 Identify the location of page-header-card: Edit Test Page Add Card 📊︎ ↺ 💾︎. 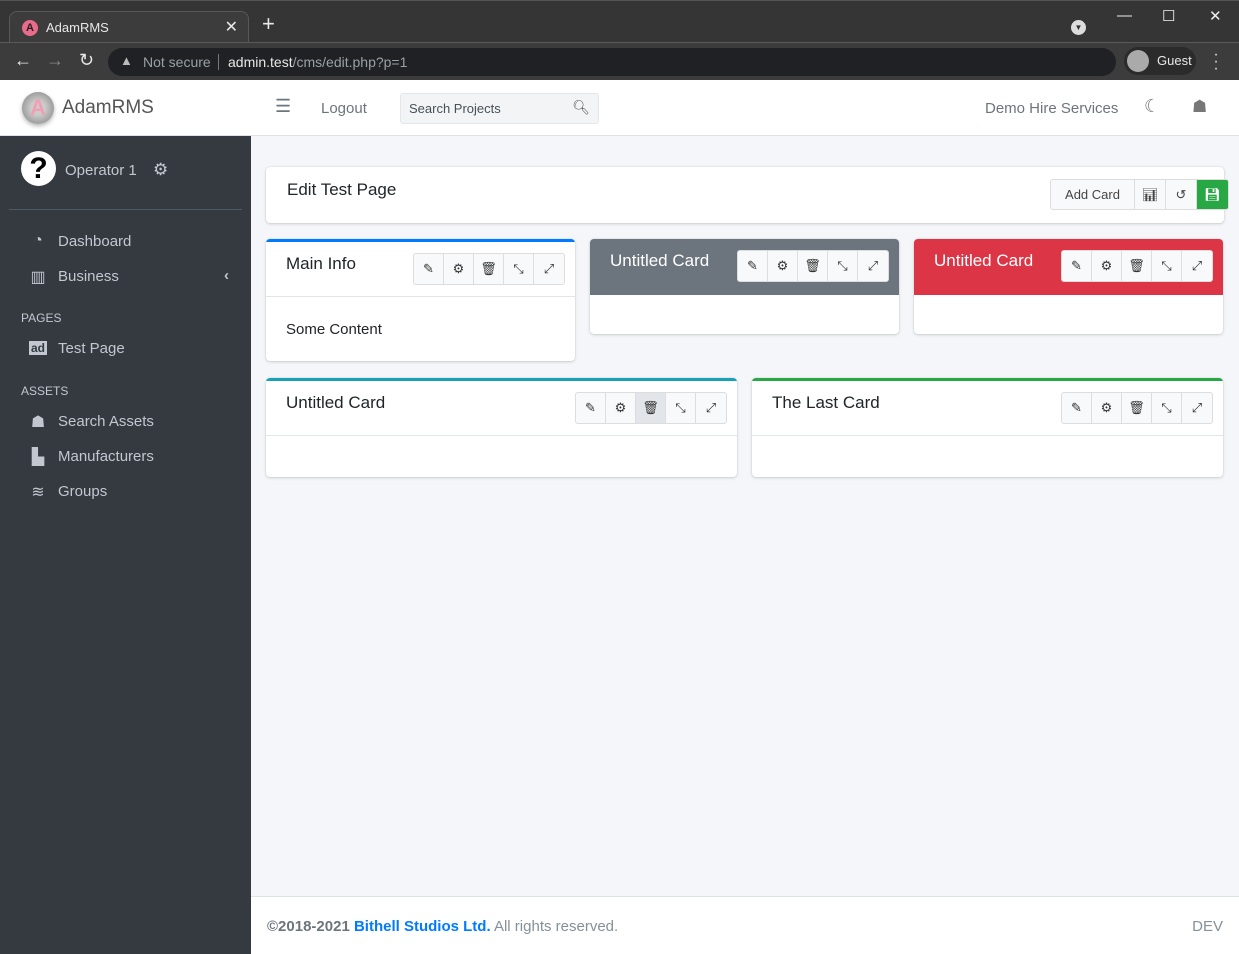
(747, 195).